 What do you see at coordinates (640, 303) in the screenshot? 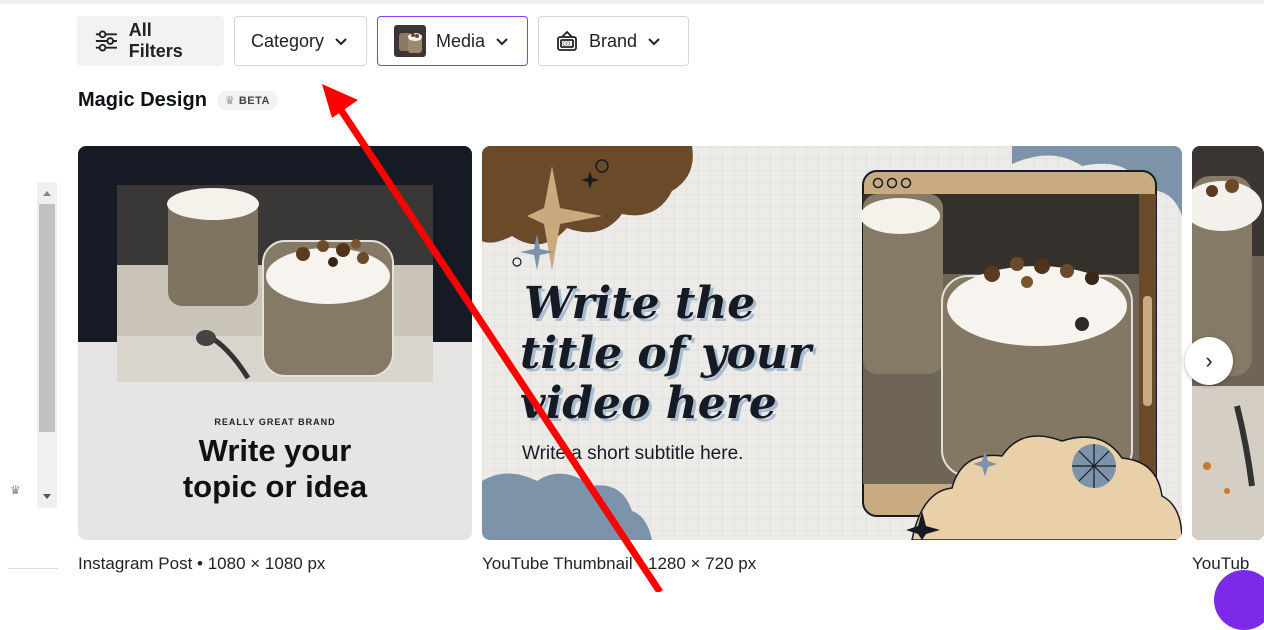
I see `video-title-line1: Write the` at bounding box center [640, 303].